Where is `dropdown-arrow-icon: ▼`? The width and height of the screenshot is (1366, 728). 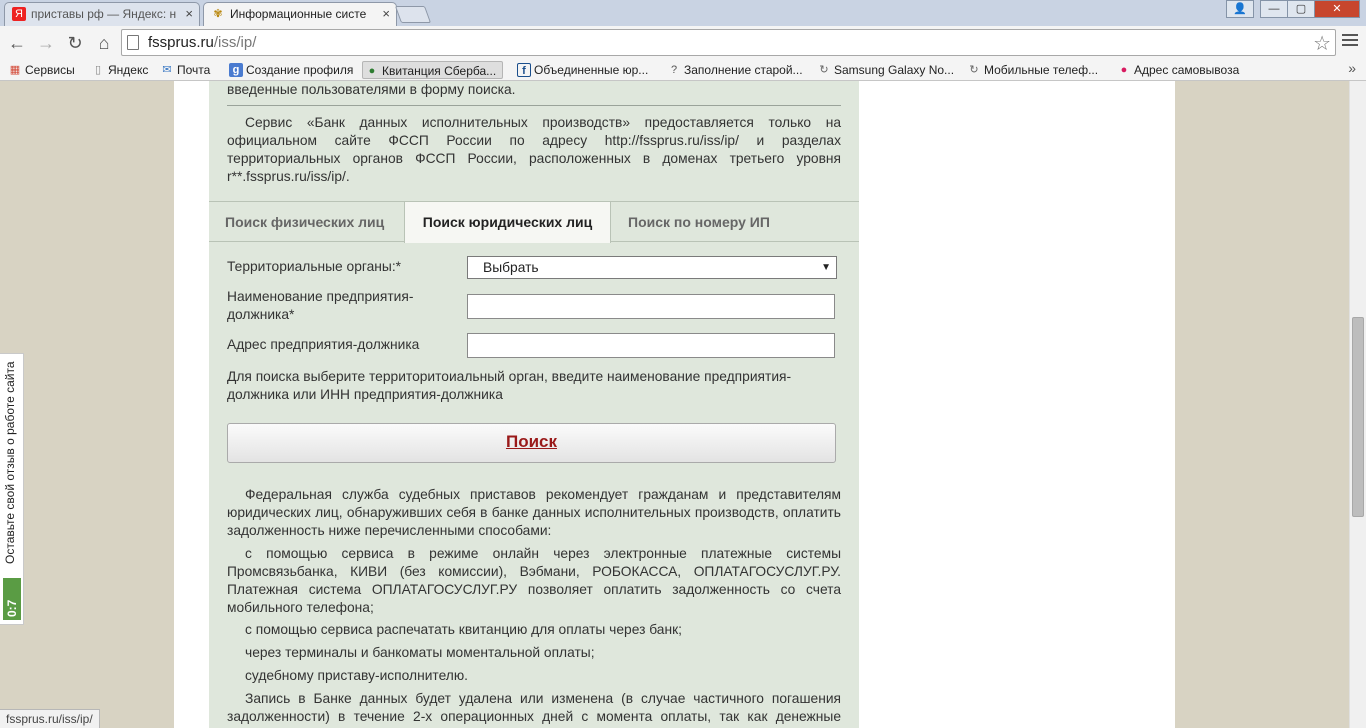
dropdown-arrow-icon: ▼ is located at coordinates (826, 267).